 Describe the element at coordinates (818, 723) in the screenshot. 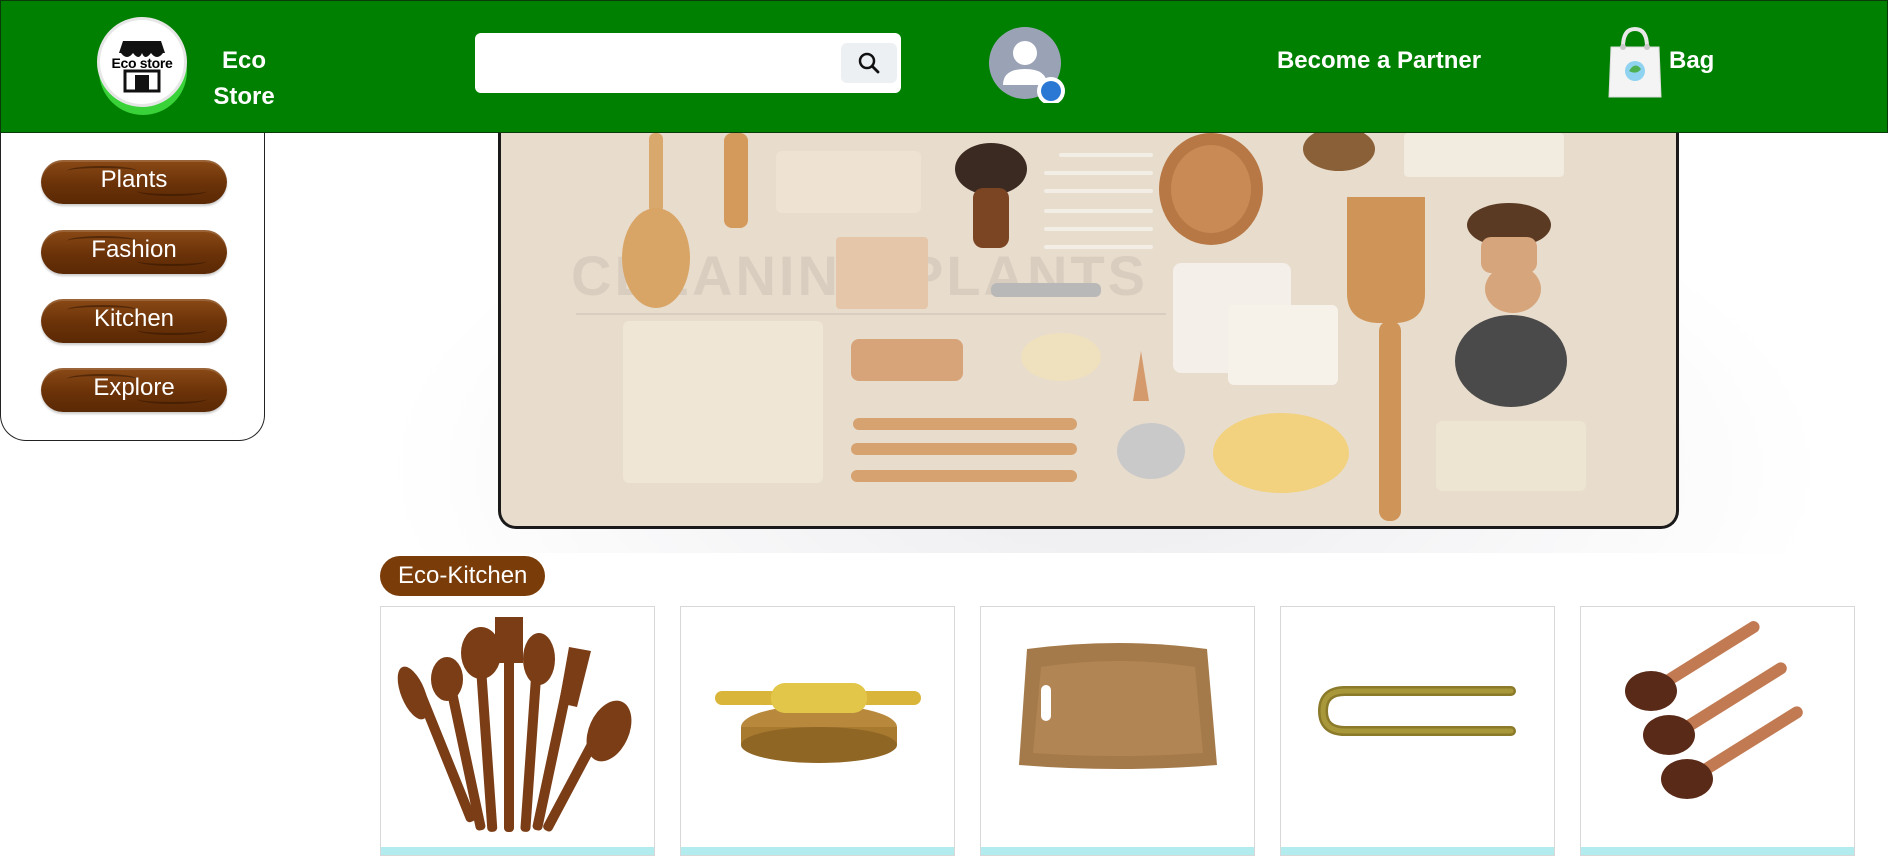

I see `rolling-pin-and-board-image` at that location.